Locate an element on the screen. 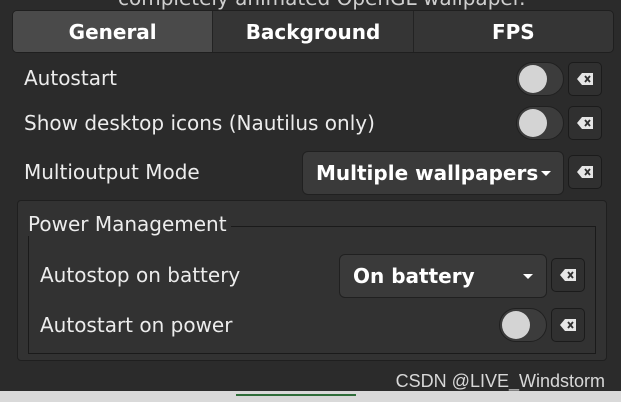  window-title-text: completely animated OpenGL wallpaper. is located at coordinates (321, 5).